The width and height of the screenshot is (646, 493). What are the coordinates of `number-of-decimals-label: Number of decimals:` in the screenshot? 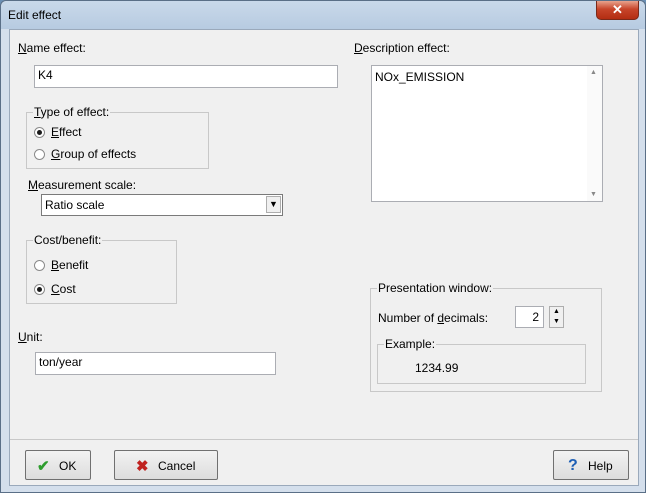 It's located at (433, 318).